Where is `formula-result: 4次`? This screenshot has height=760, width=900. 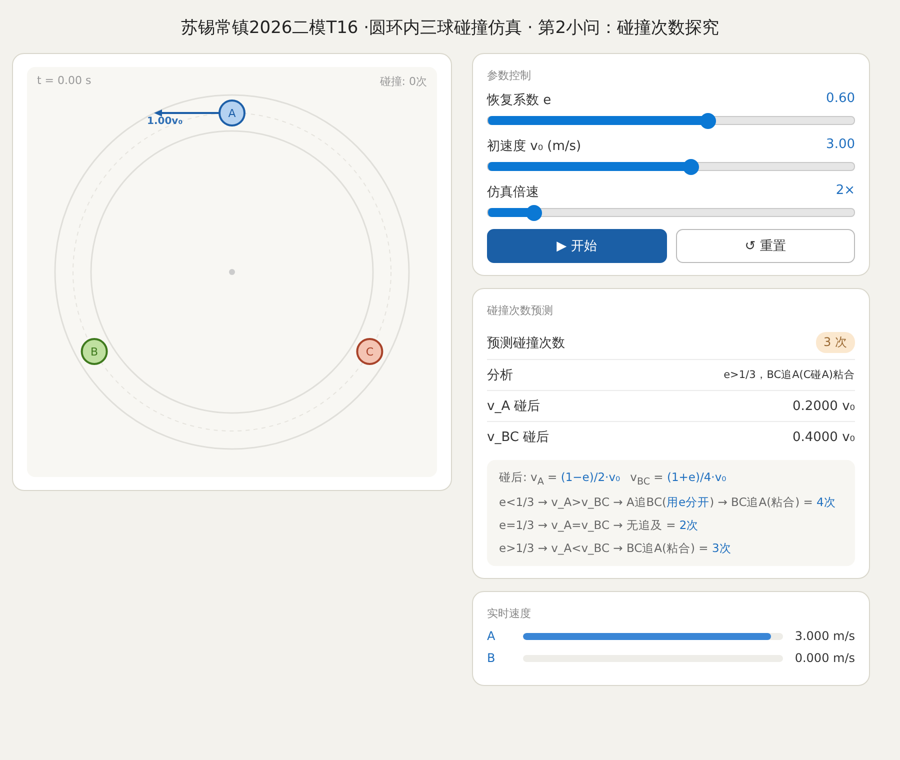 formula-result: 4次 is located at coordinates (826, 502).